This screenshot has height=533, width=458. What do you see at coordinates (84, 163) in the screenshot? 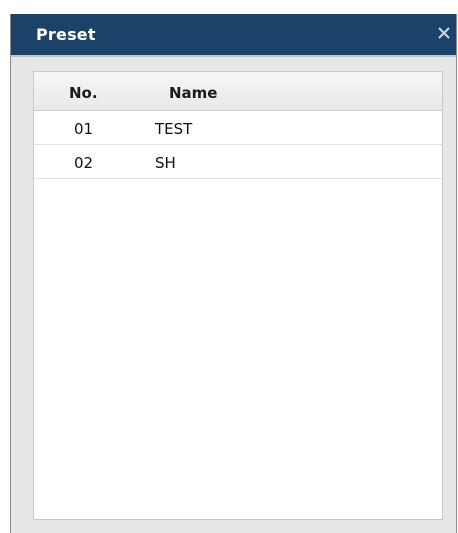
I see `cell-no: 02` at bounding box center [84, 163].